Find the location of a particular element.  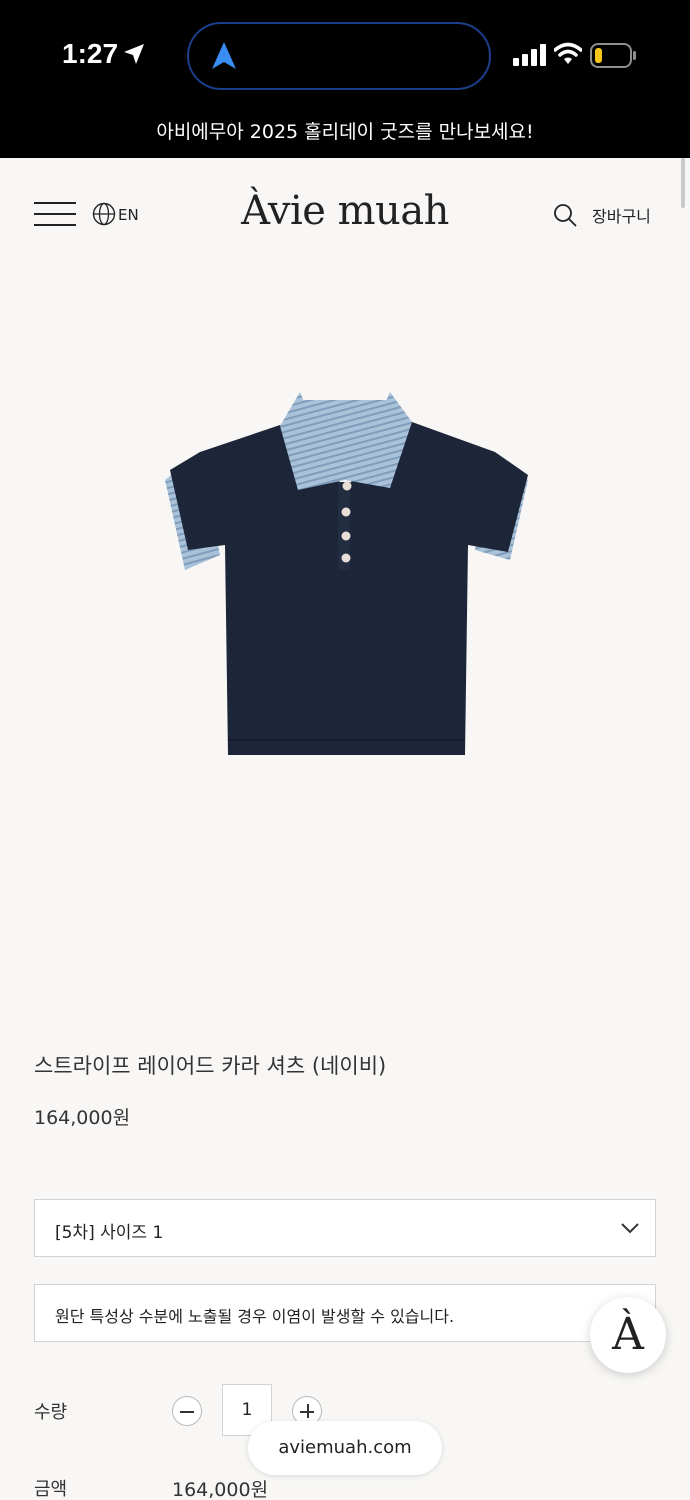

care-notice: 원단 특성상 수분에 노출될 경우 이염이 발생할 수 있습니다. is located at coordinates (345, 1313).